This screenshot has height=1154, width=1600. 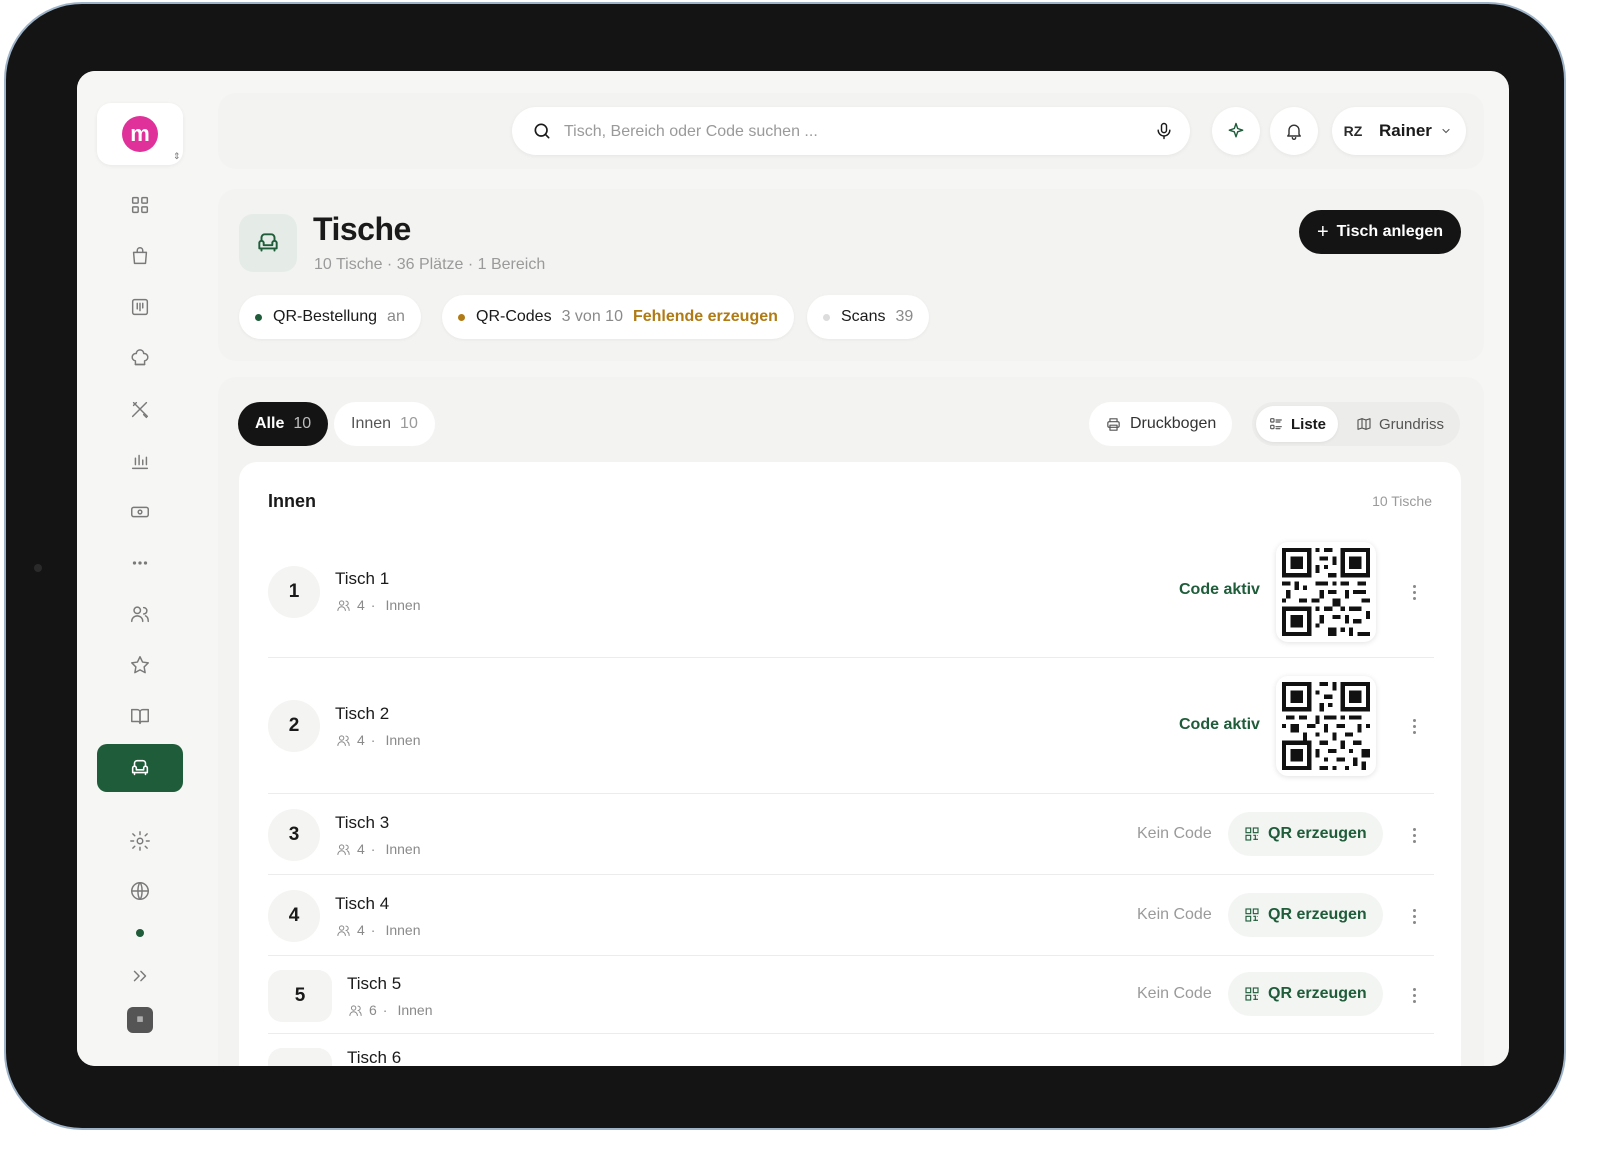 I want to click on view-switcher: Liste Grundriss, so click(x=1356, y=424).